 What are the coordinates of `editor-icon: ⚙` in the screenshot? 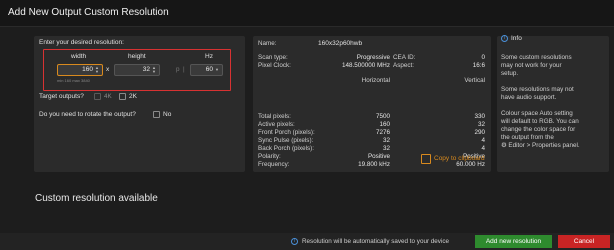 It's located at (504, 145).